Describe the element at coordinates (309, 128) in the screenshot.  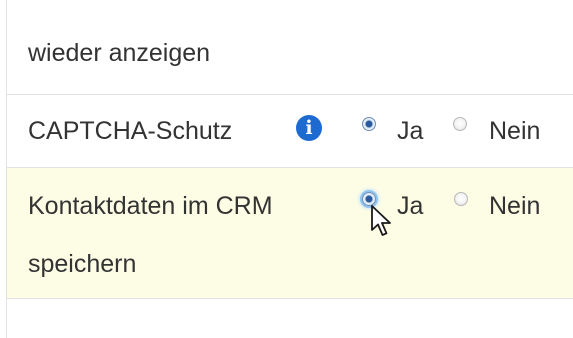
I see `info-icon: i` at that location.